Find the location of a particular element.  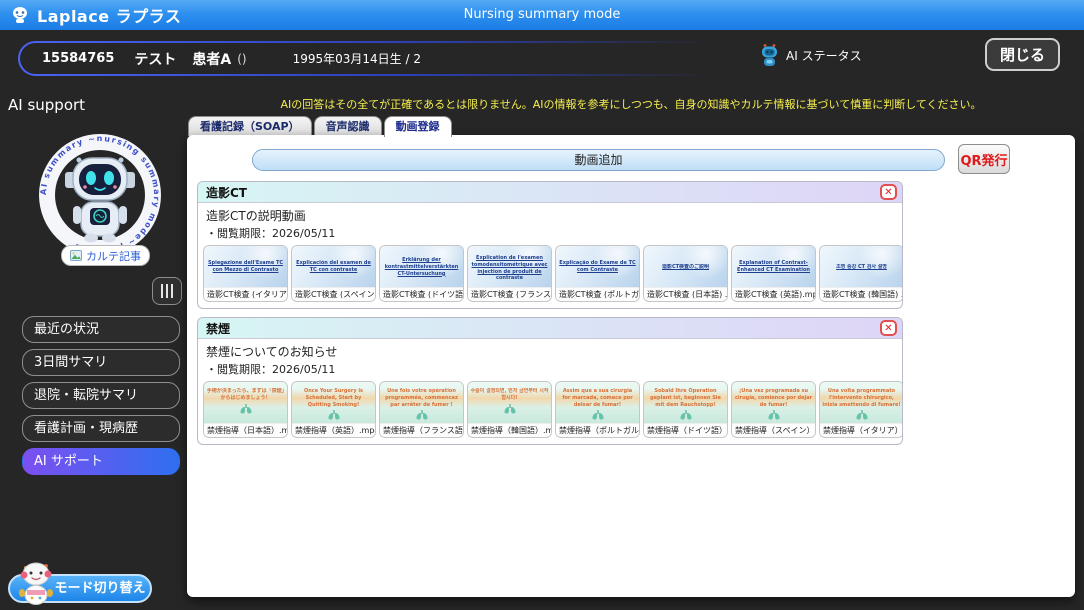

karte-article-badge: カルテ記事 is located at coordinates (105, 255).